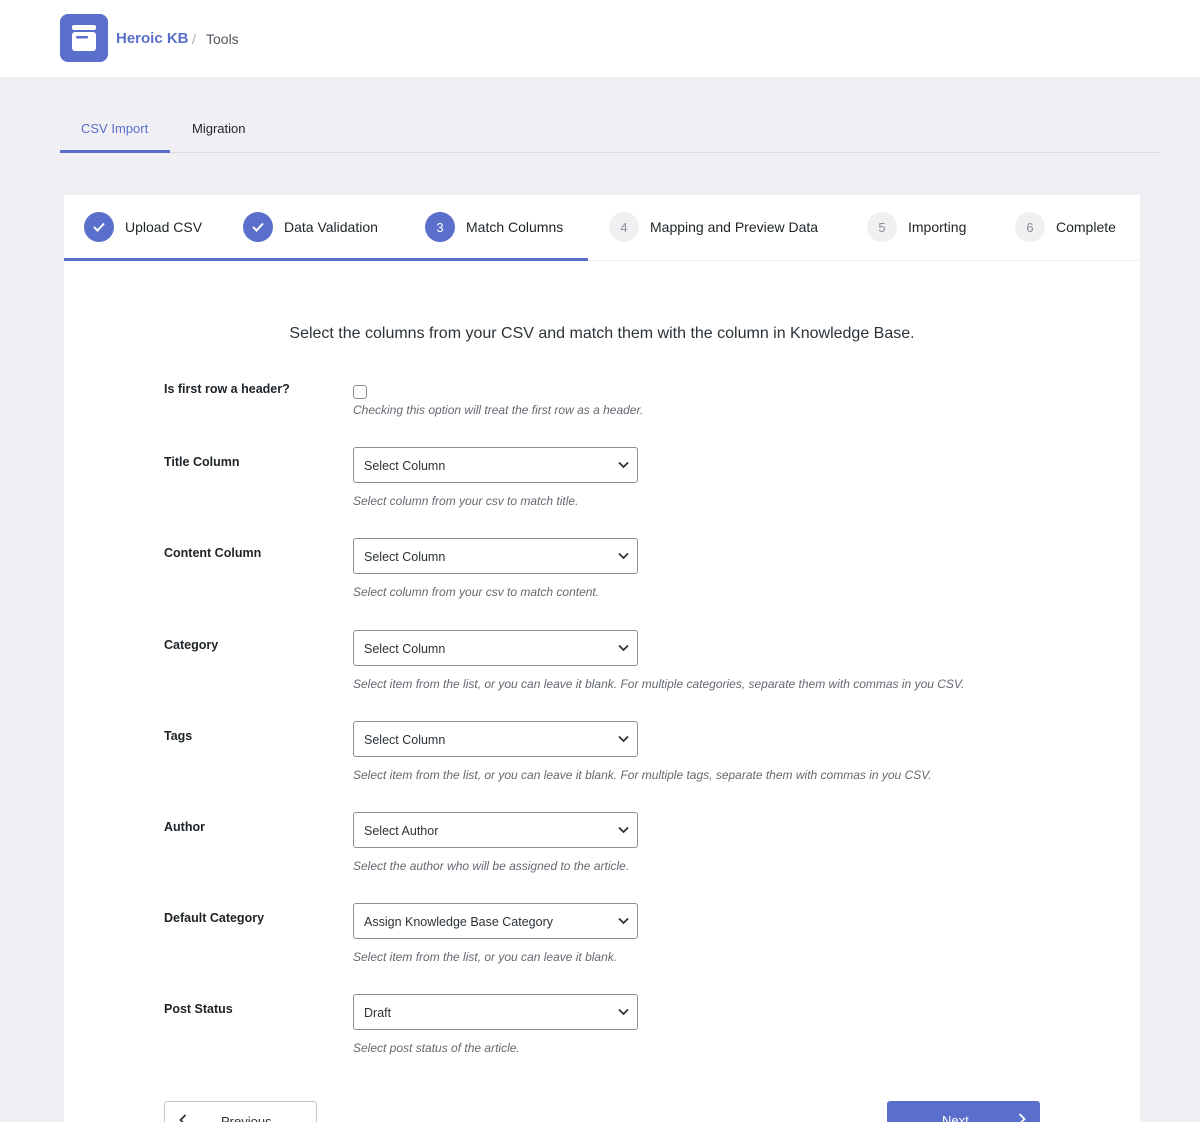 The width and height of the screenshot is (1200, 1122). I want to click on field-label: Tags, so click(178, 736).